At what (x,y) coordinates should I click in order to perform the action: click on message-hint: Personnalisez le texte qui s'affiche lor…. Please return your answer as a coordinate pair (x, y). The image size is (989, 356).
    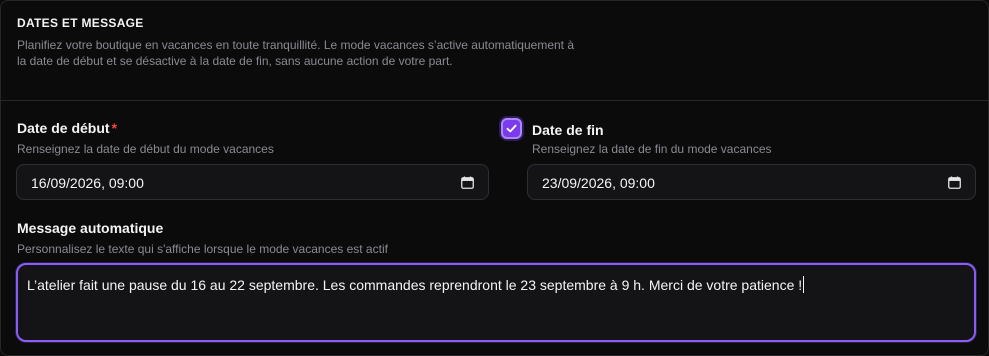
    Looking at the image, I should click on (202, 249).